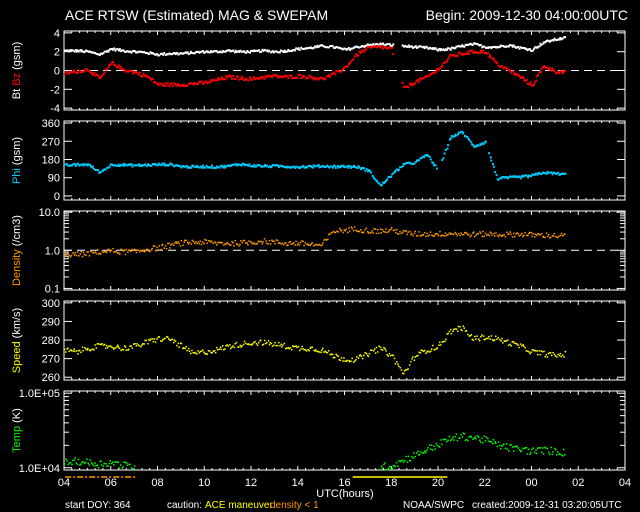 Image resolution: width=640 pixels, height=512 pixels. I want to click on series-temp, so click(314, 451).